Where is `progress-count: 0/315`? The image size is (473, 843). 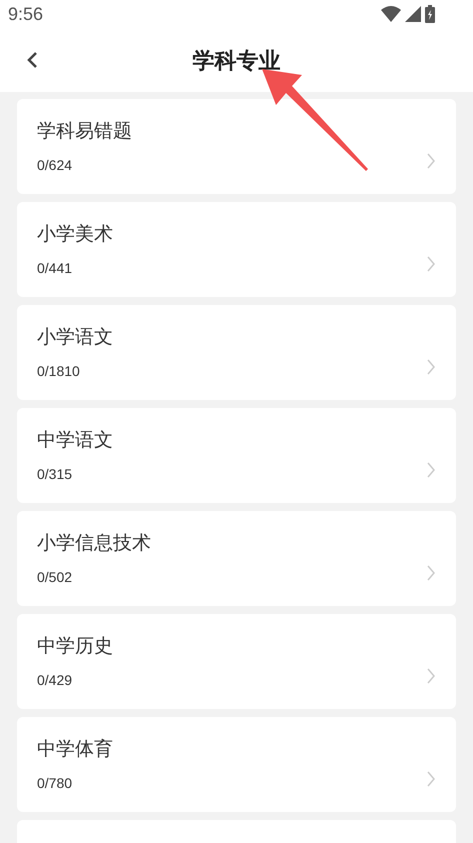
progress-count: 0/315 is located at coordinates (55, 473).